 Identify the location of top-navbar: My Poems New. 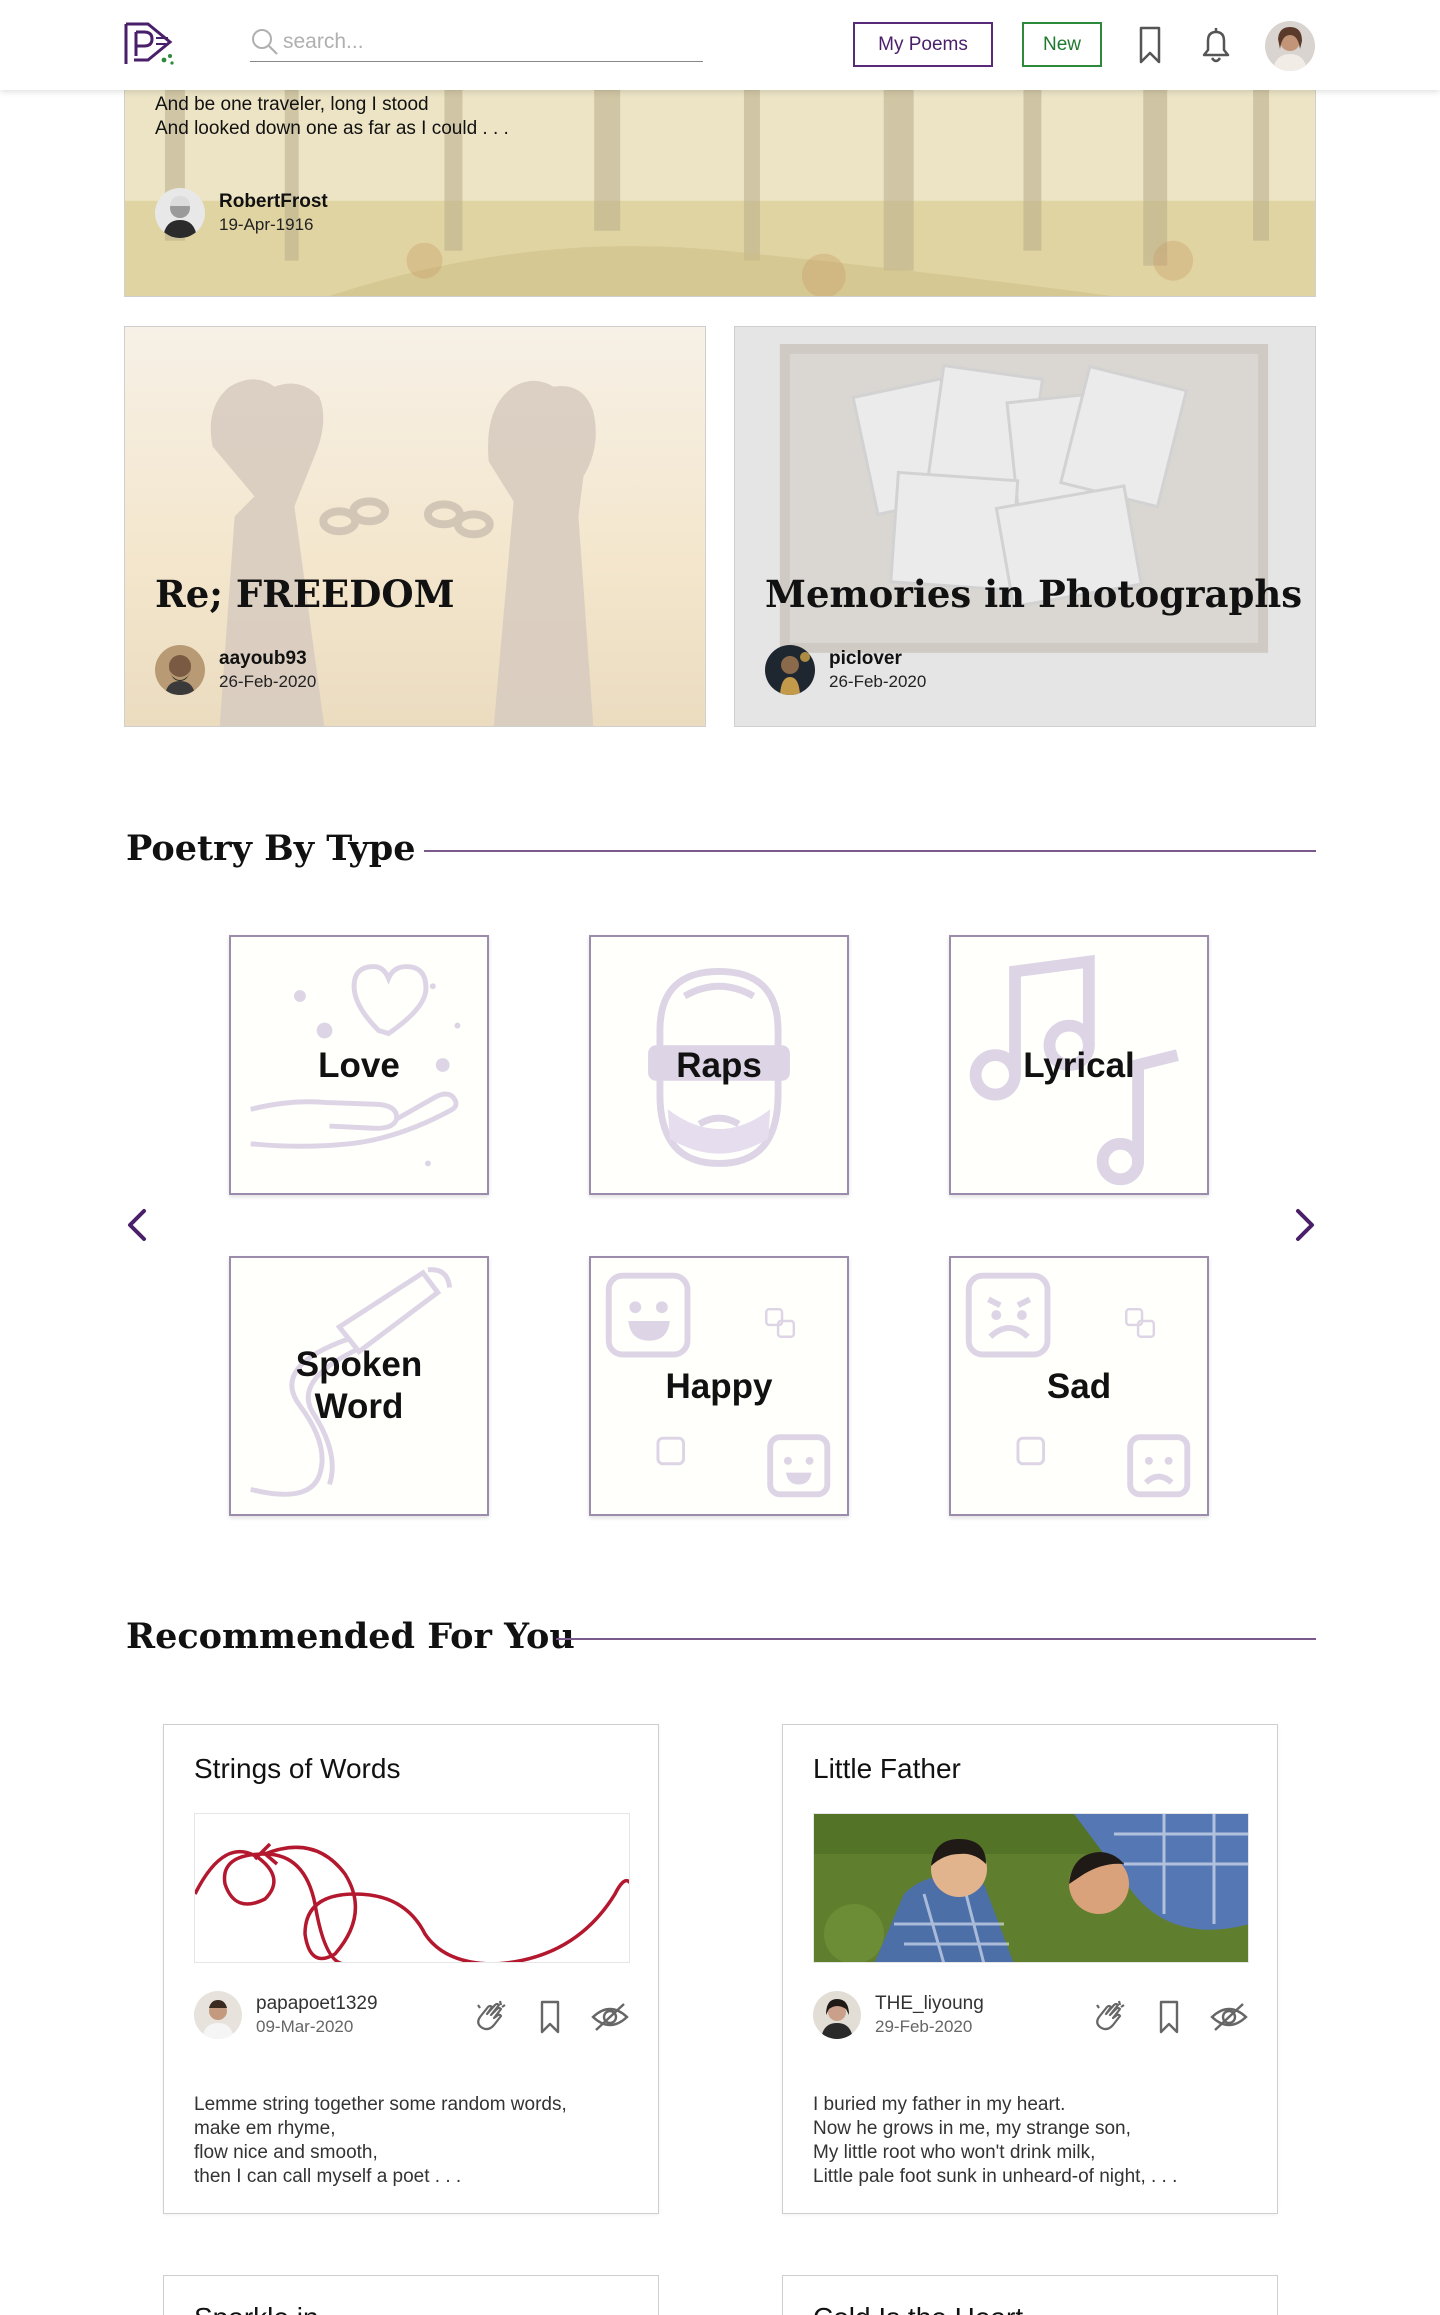
(720, 45).